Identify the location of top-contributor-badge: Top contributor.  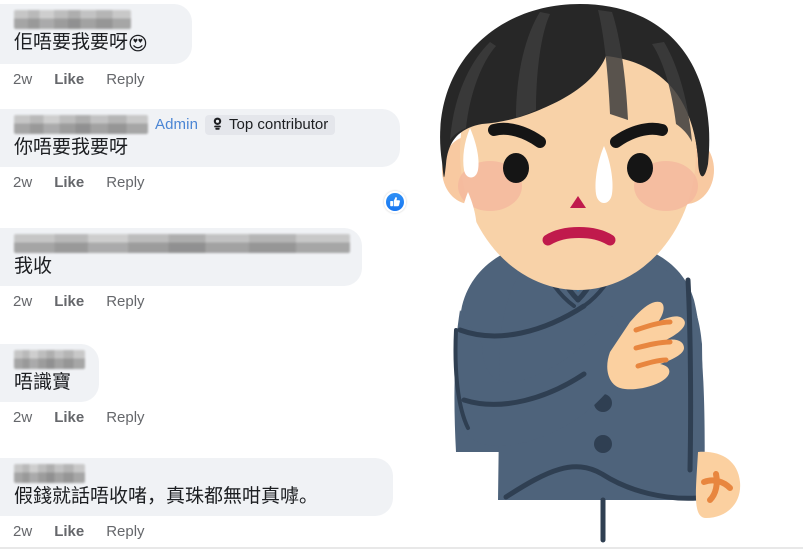
(270, 124).